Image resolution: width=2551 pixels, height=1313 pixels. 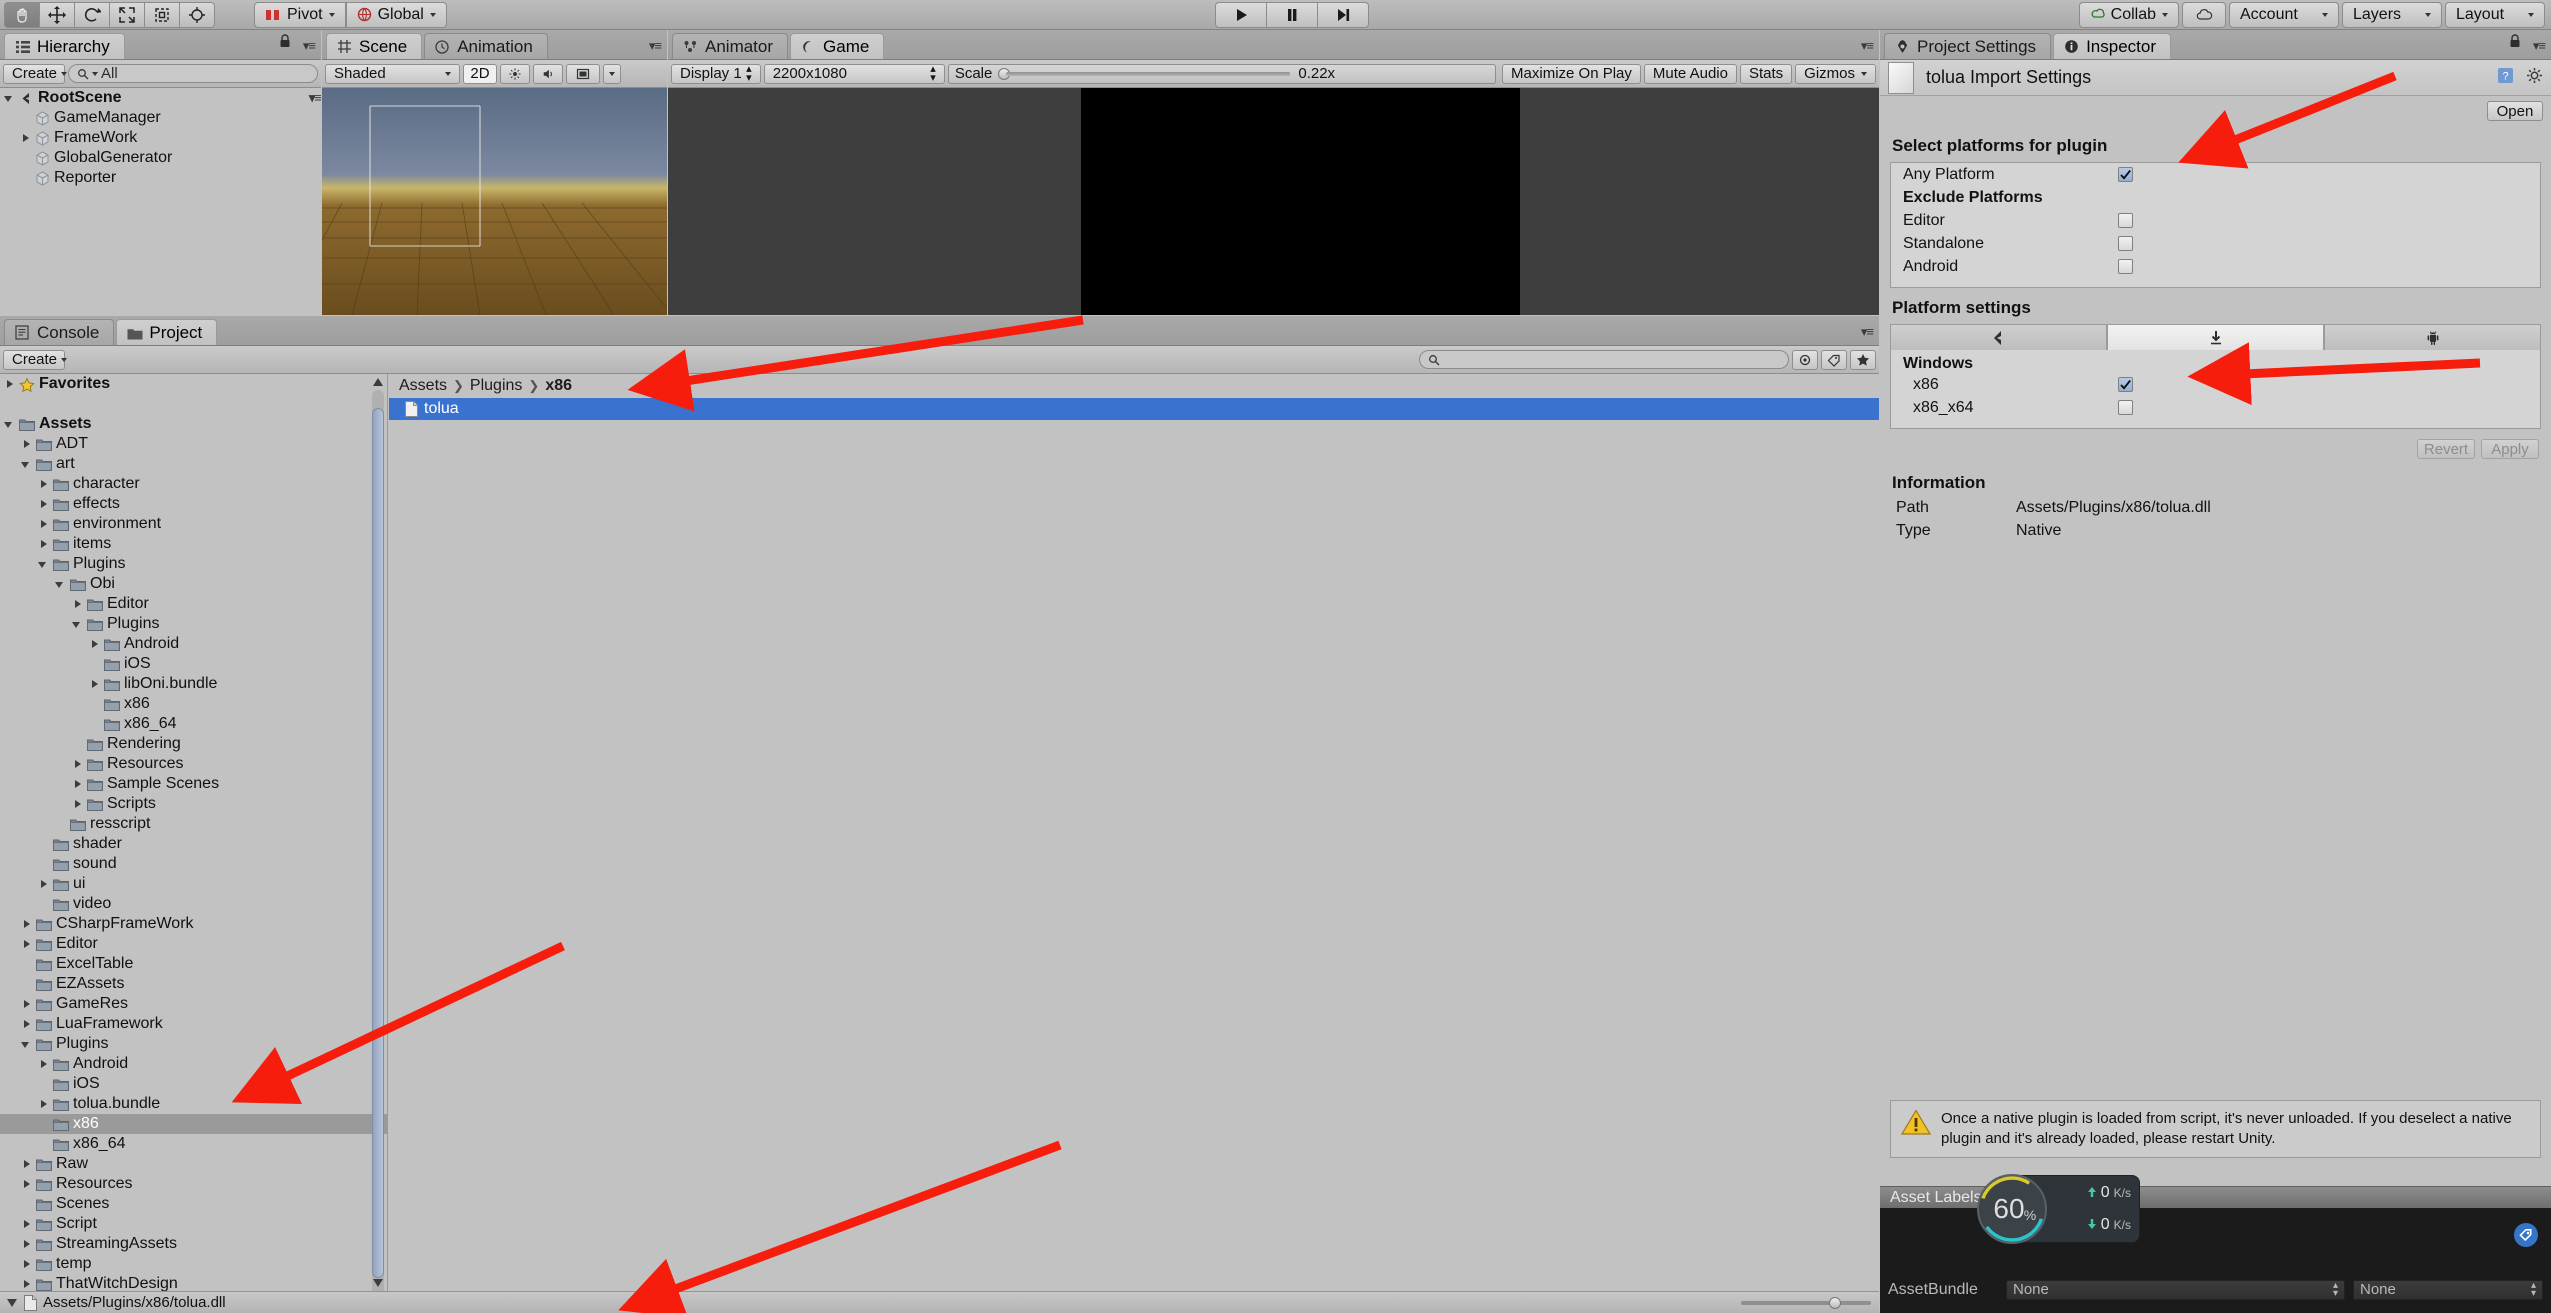 I want to click on tab-animator: Animator, so click(x=730, y=46).